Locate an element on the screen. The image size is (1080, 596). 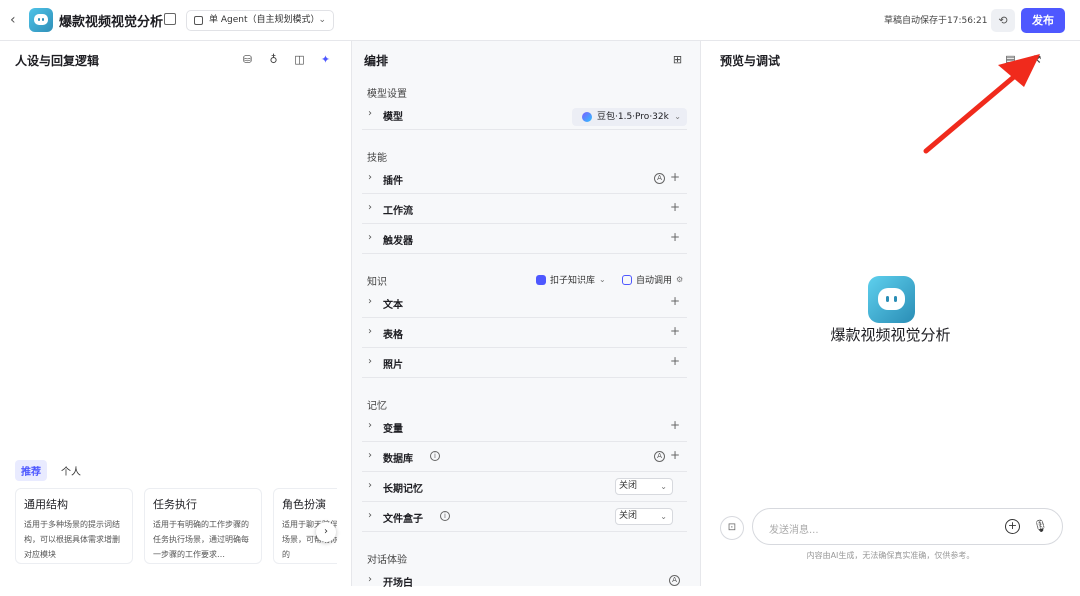
card-title: 角色扮演 is located at coordinates (304, 504).